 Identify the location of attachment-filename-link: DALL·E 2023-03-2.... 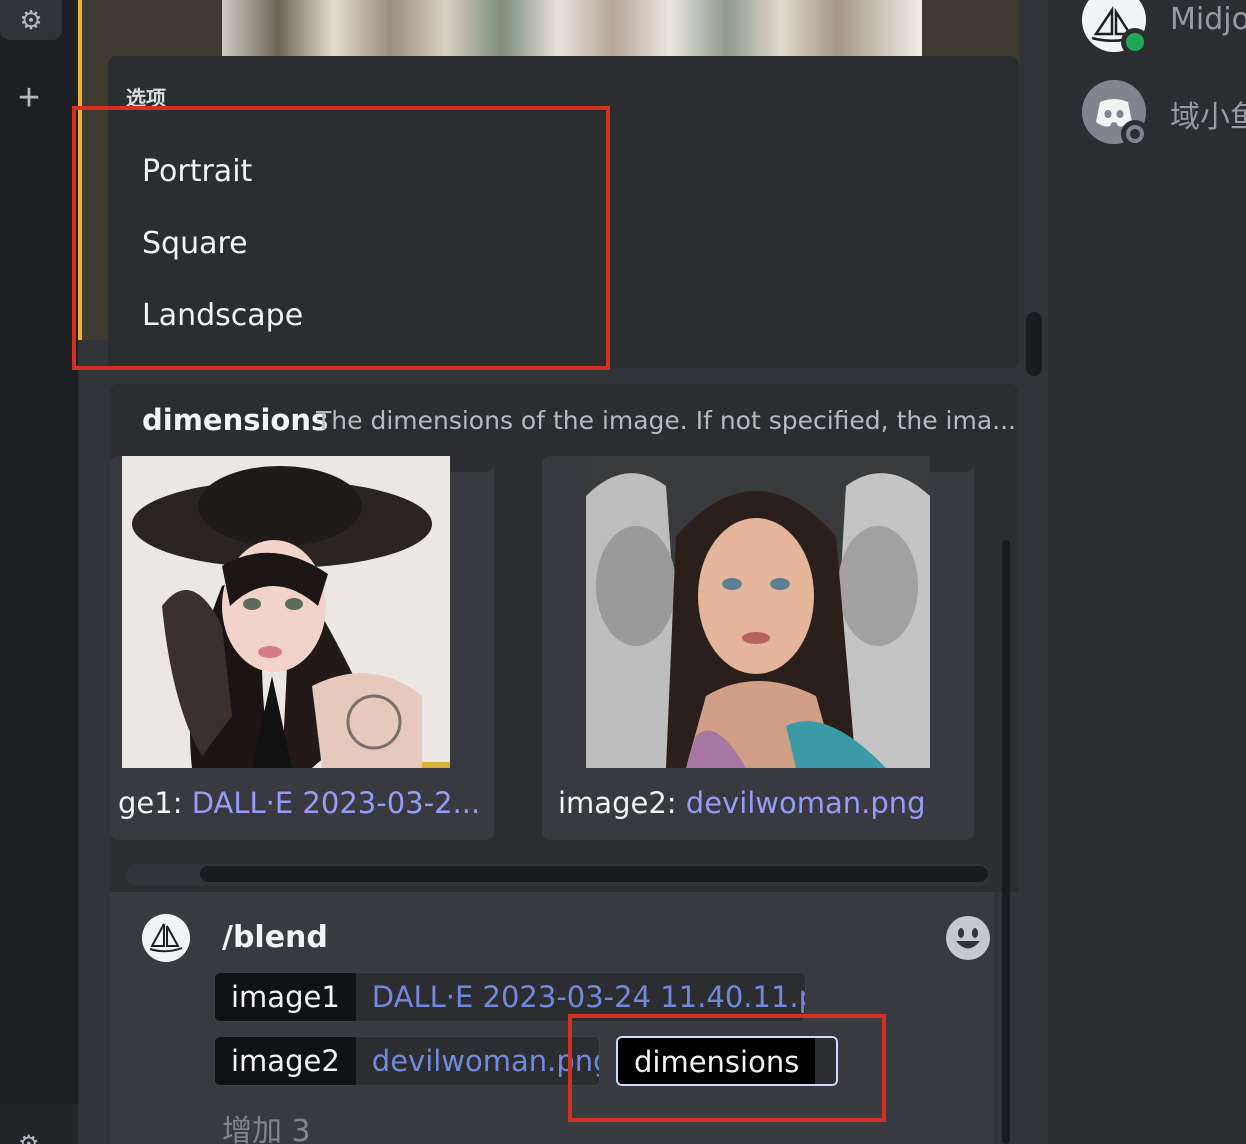
(336, 803).